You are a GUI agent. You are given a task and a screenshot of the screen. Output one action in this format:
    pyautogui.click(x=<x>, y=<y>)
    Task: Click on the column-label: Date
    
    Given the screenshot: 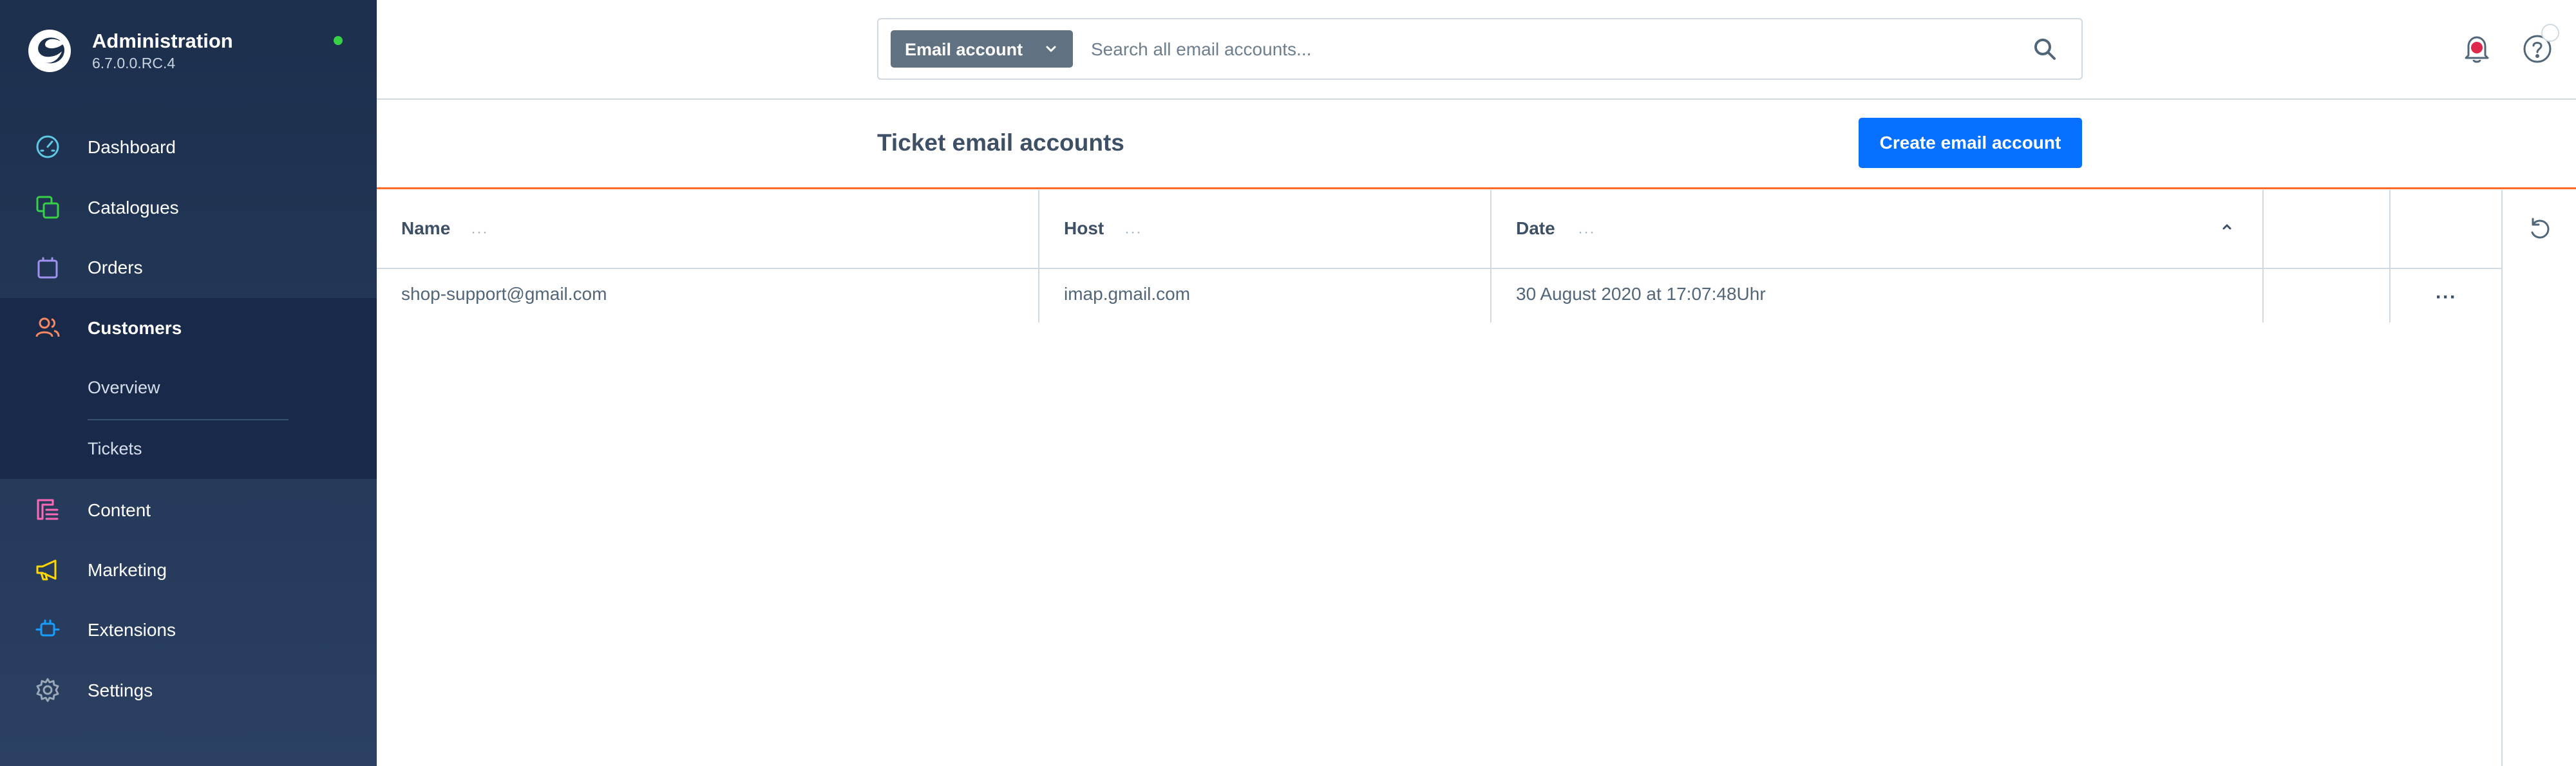 What is the action you would take?
    pyautogui.click(x=1535, y=228)
    